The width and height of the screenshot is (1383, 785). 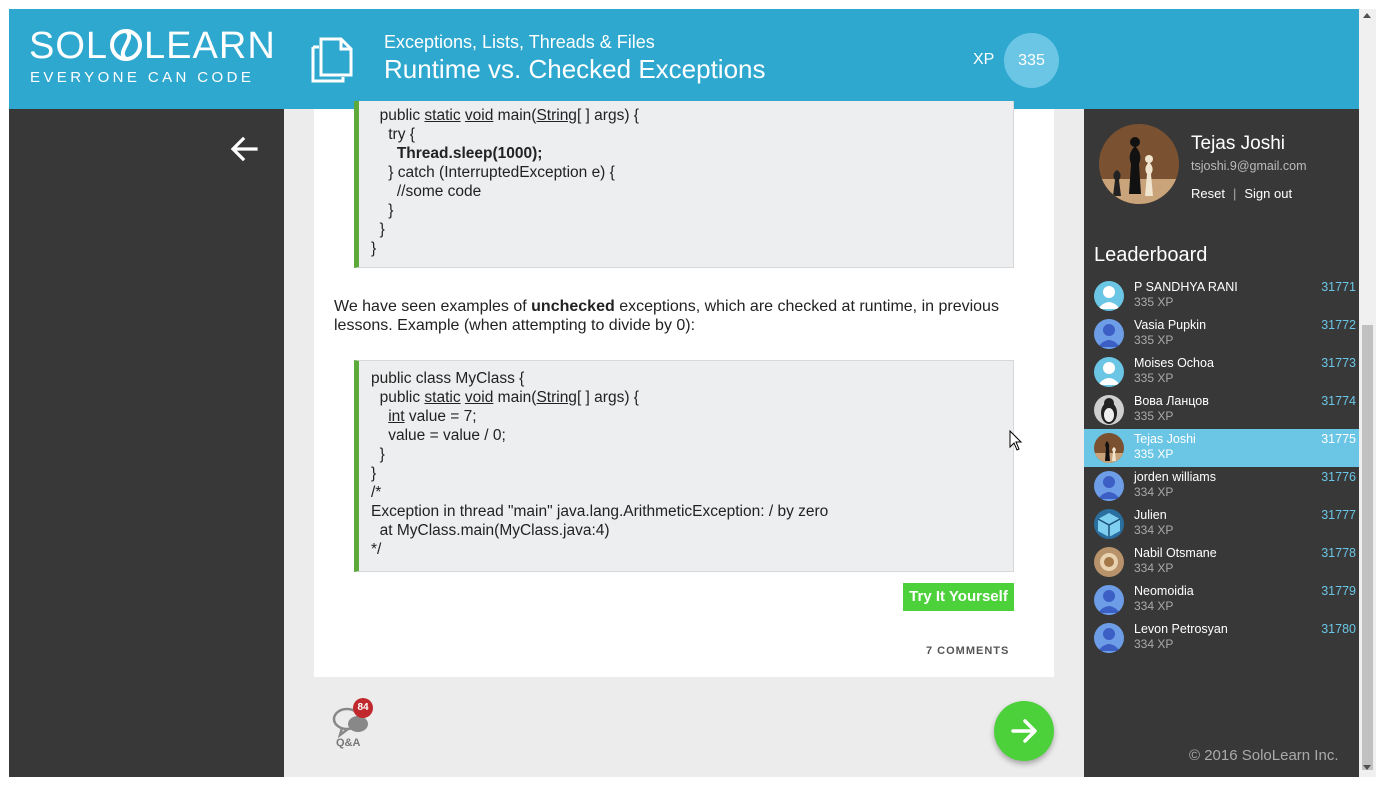 What do you see at coordinates (152, 46) in the screenshot?
I see `logo: SOL LEARN` at bounding box center [152, 46].